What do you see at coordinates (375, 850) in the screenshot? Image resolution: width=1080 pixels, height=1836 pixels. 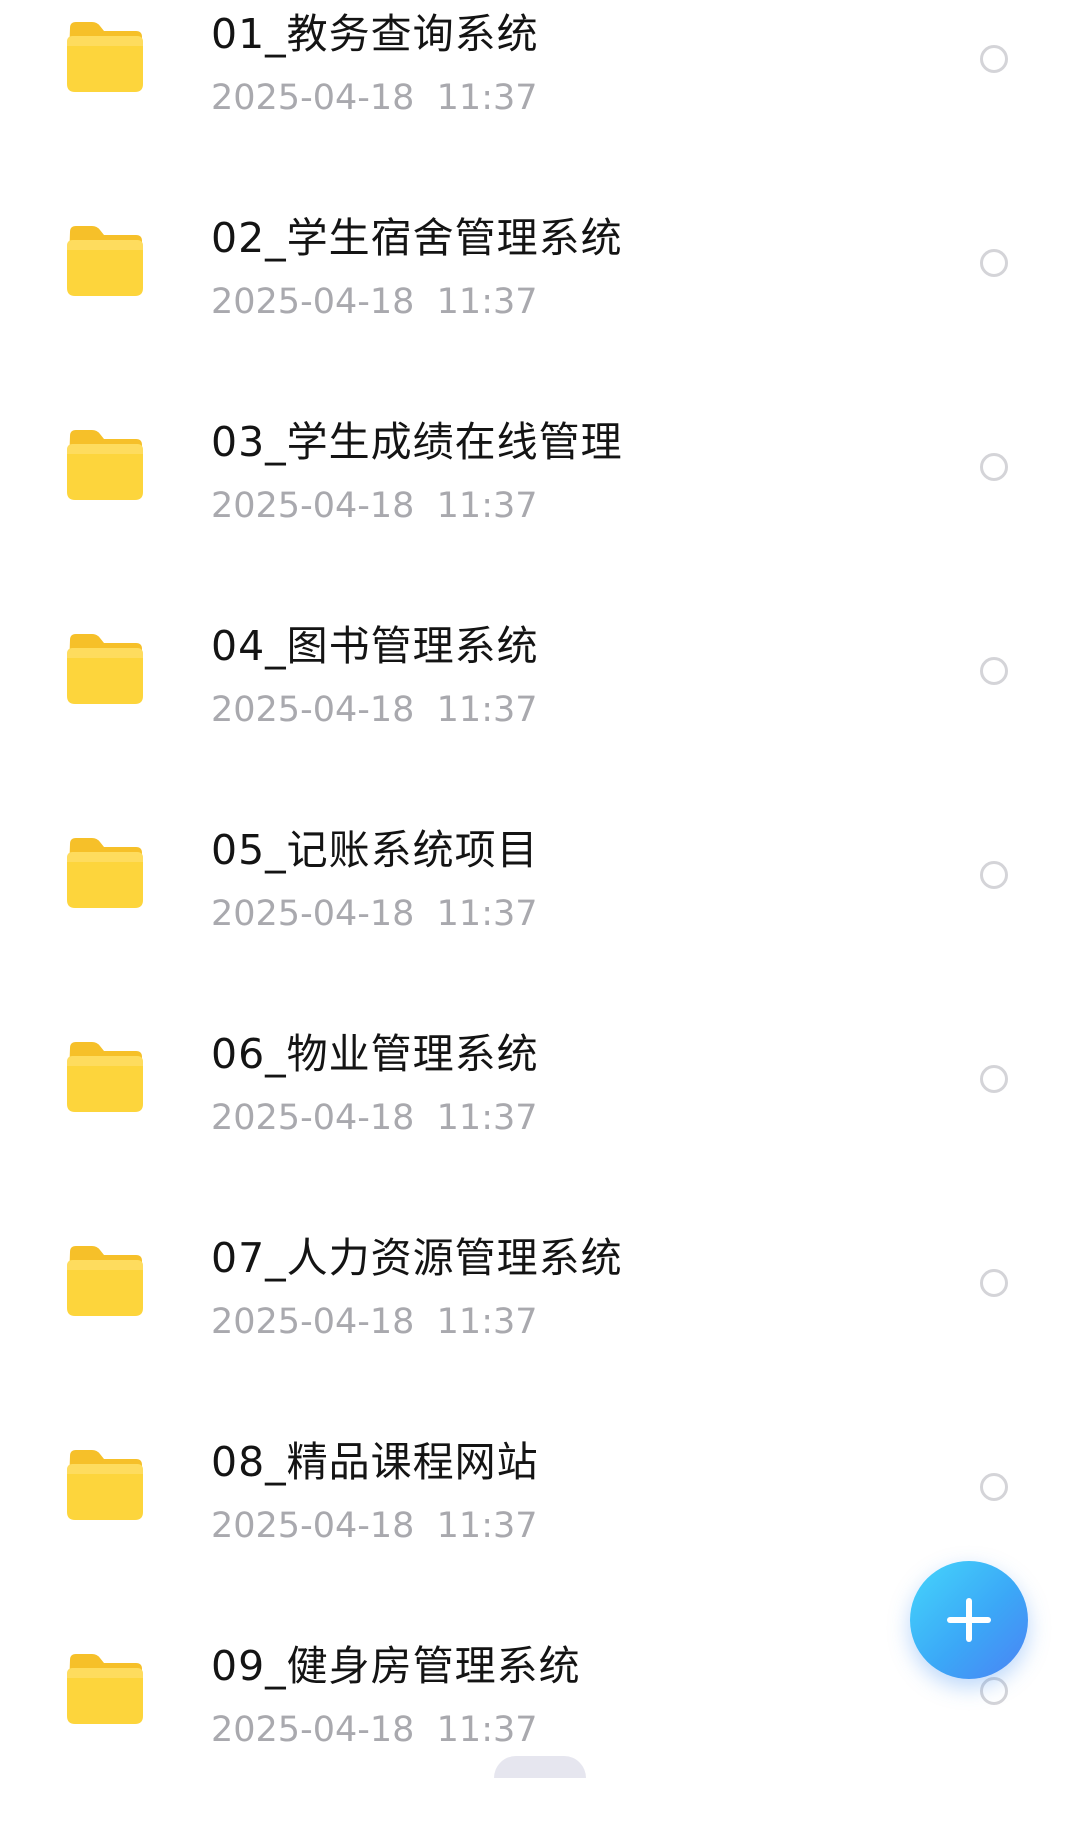 I see `file-name: 05_记账系统项目` at bounding box center [375, 850].